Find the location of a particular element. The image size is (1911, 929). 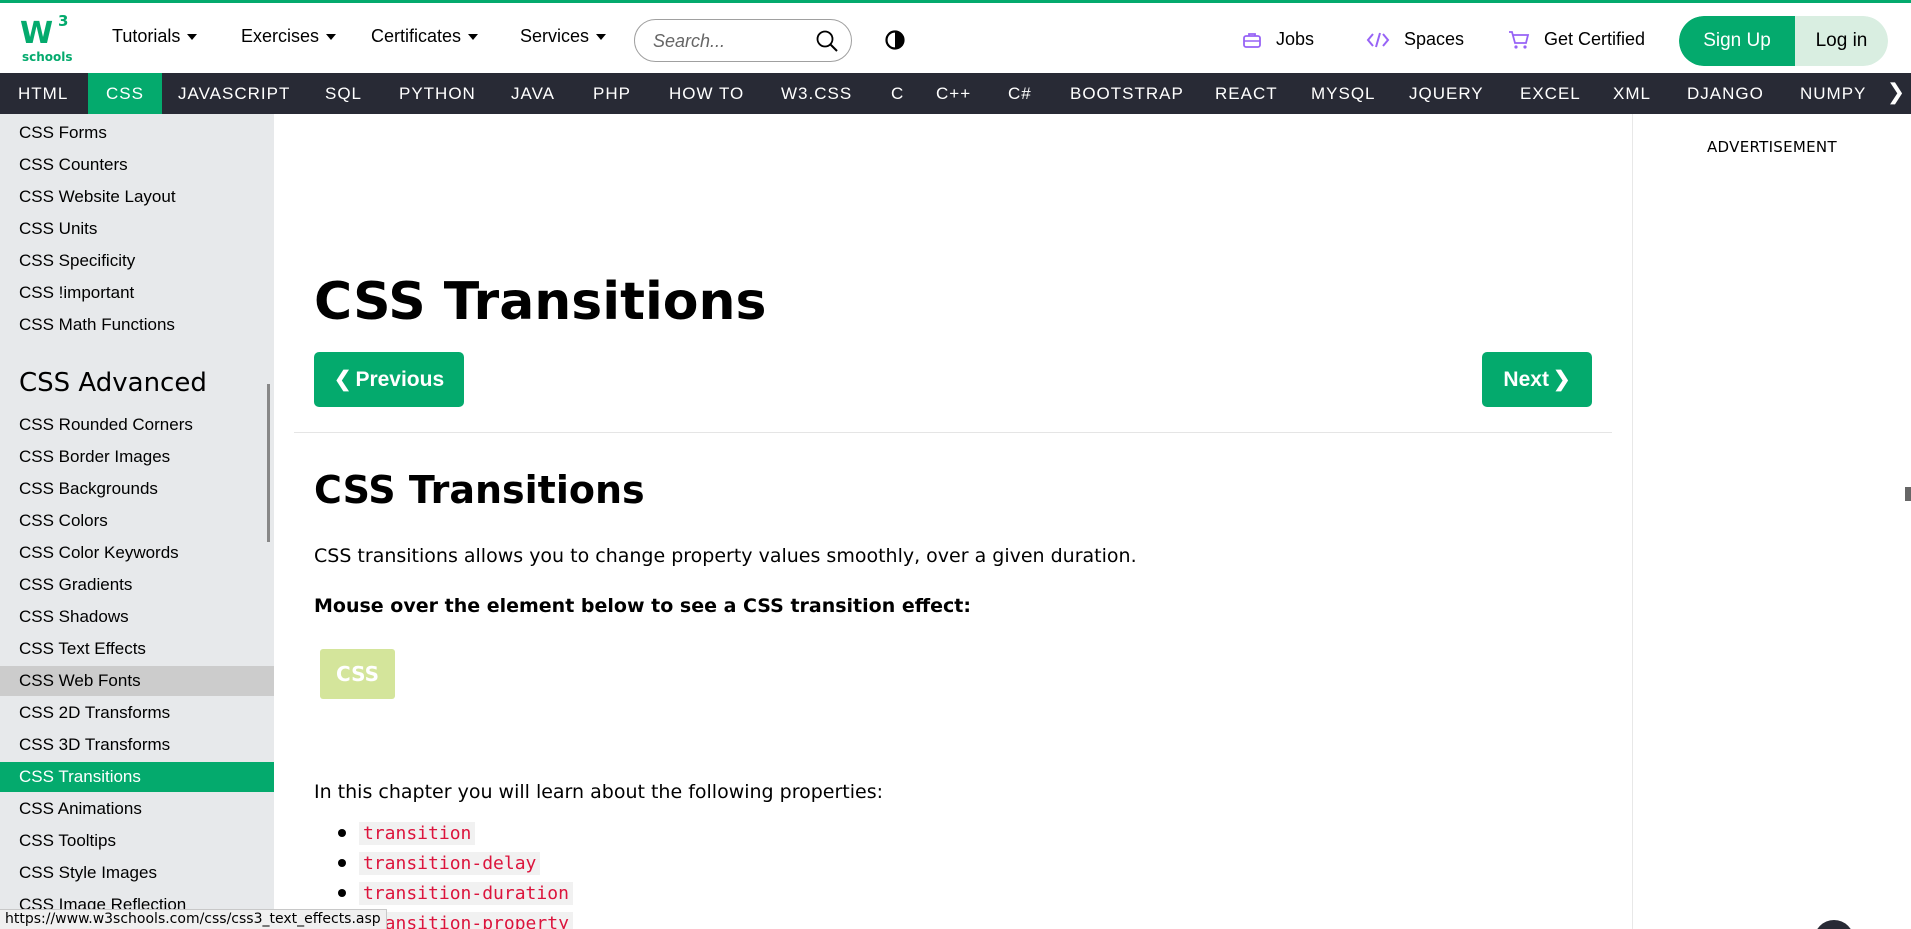

sidebar-item: CSS Counters is located at coordinates (137, 165).